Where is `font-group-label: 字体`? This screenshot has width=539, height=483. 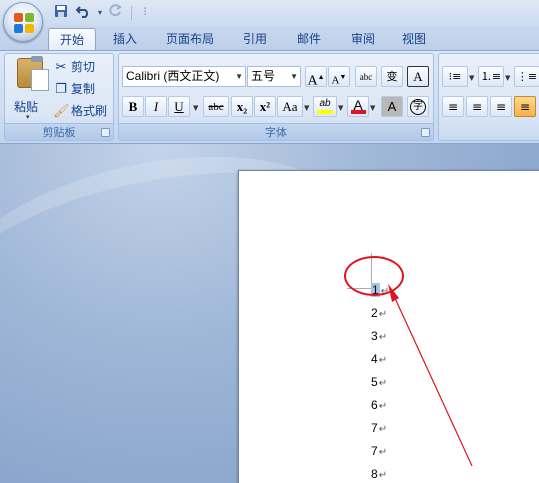
font-group-label: 字体 is located at coordinates (276, 131).